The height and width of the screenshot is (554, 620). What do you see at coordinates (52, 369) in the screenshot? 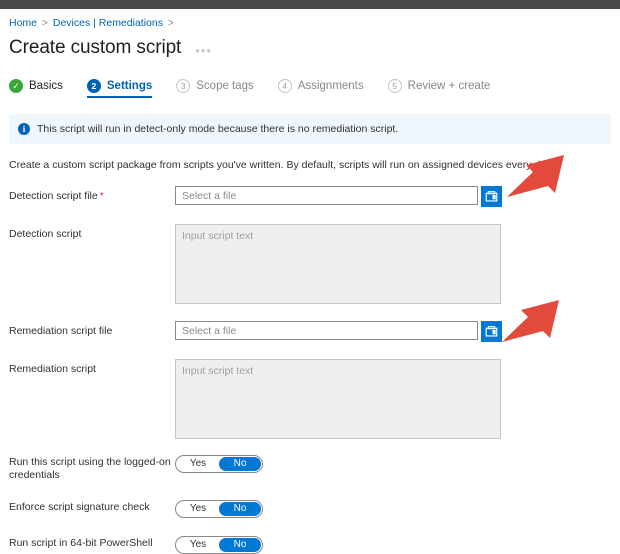
I see `remediation-script-label: Remediation script` at bounding box center [52, 369].